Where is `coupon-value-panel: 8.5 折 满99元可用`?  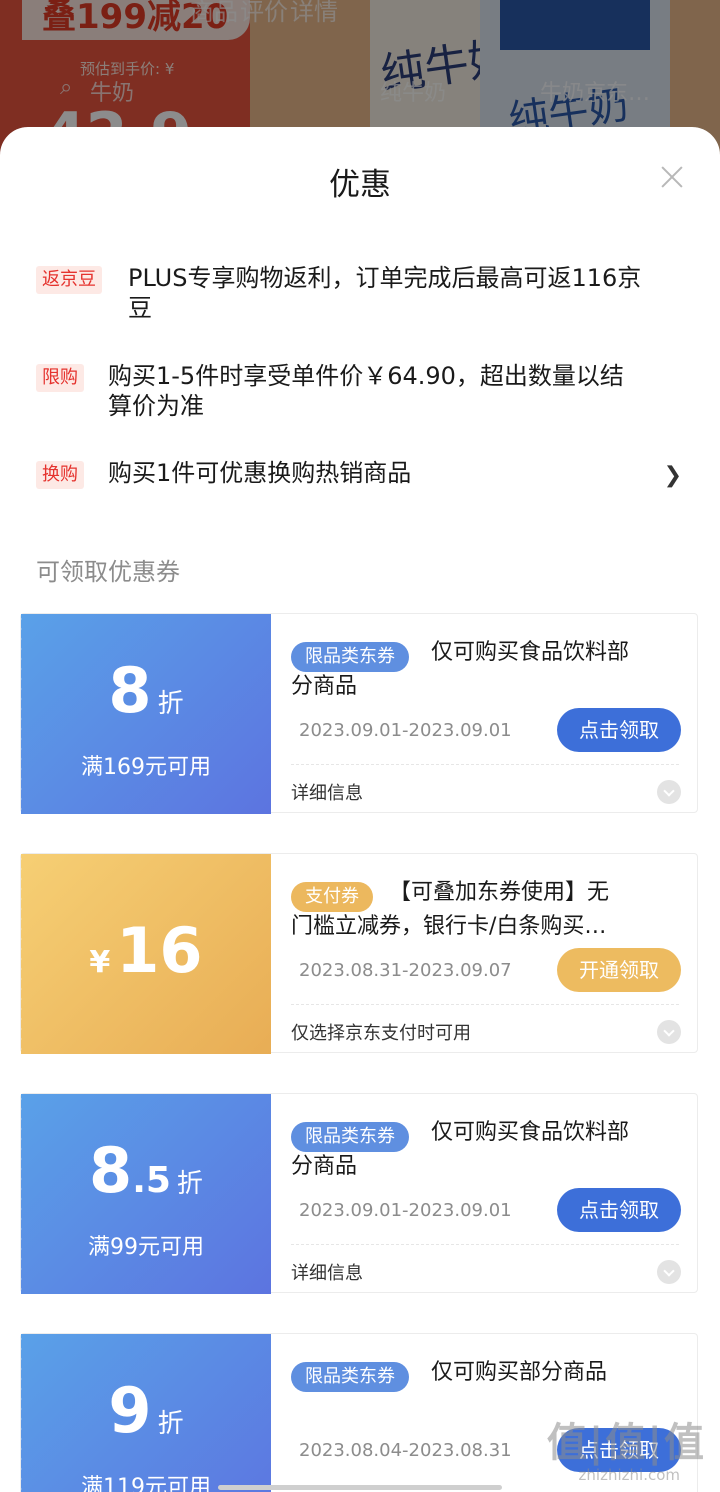
coupon-value-panel: 8.5 折 满99元可用 is located at coordinates (146, 1194).